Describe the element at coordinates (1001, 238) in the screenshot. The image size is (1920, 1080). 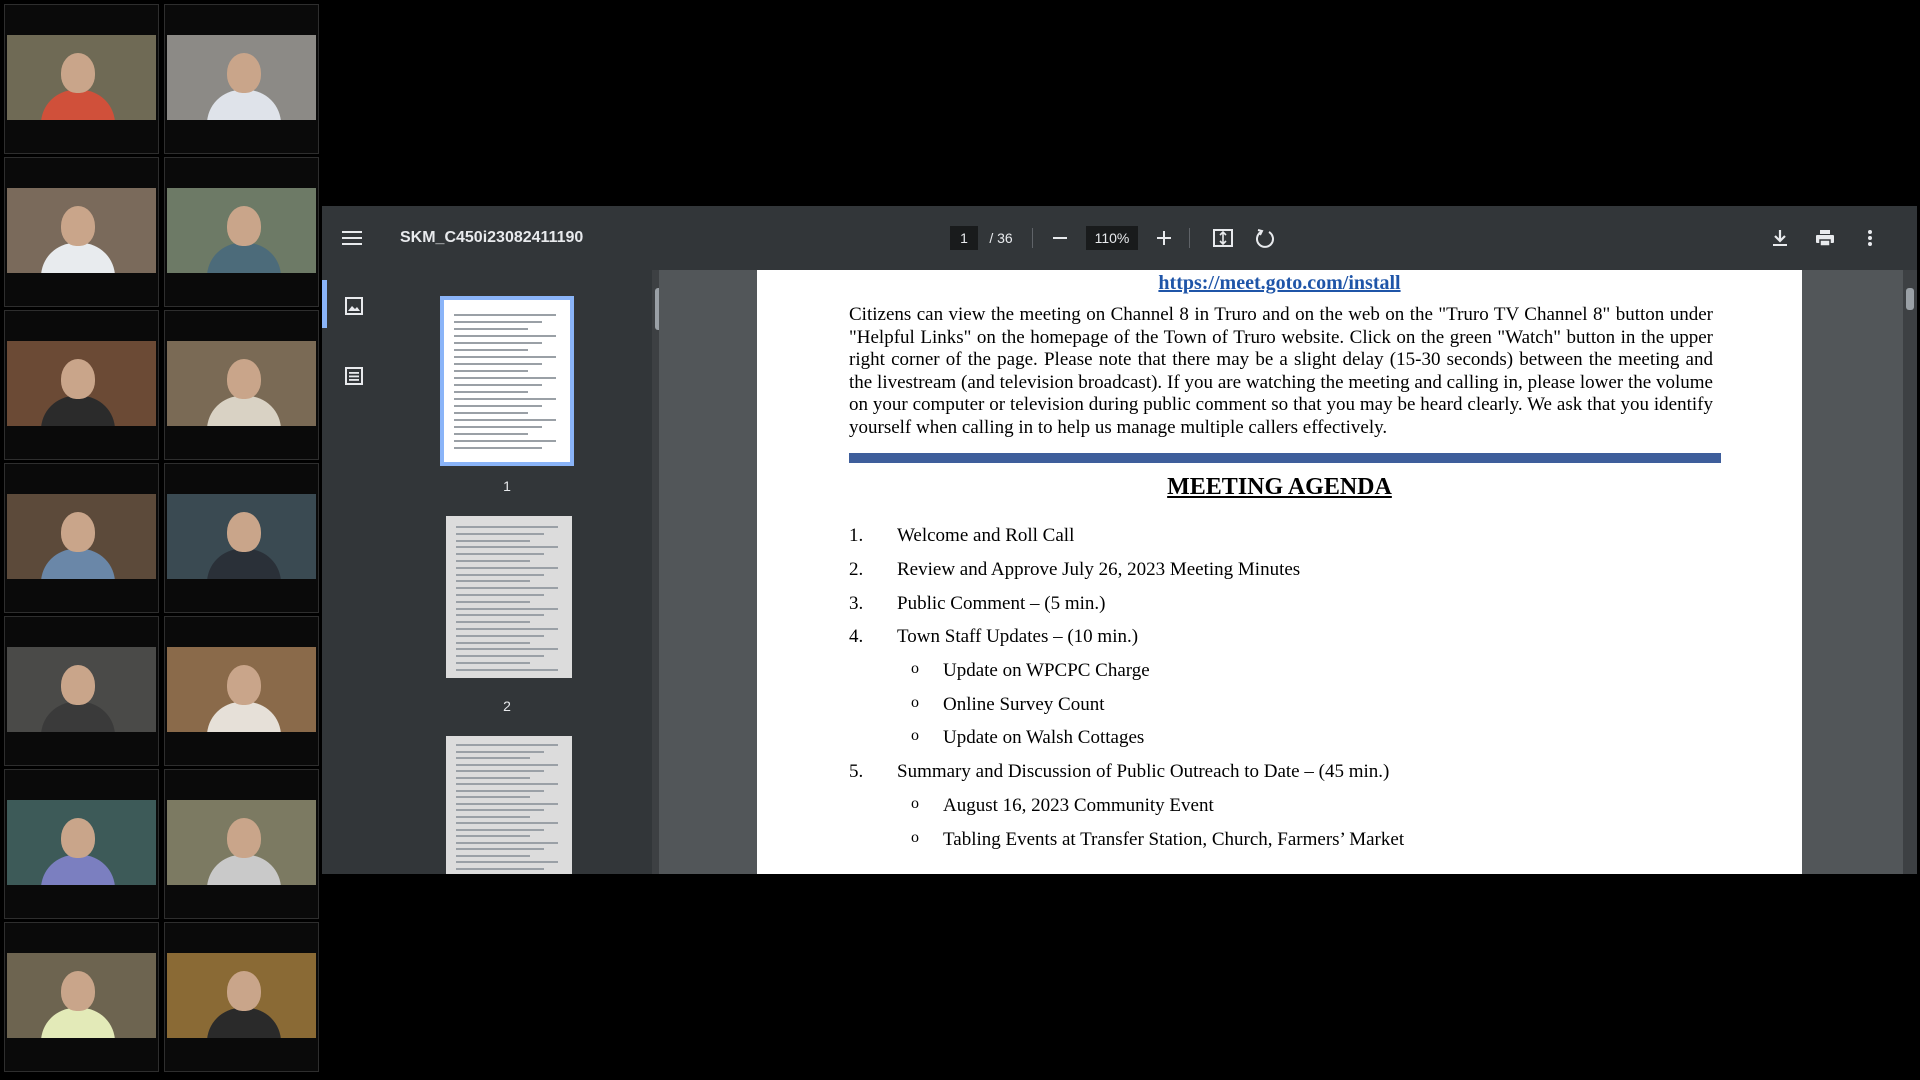
I see `page-total: / 36` at that location.